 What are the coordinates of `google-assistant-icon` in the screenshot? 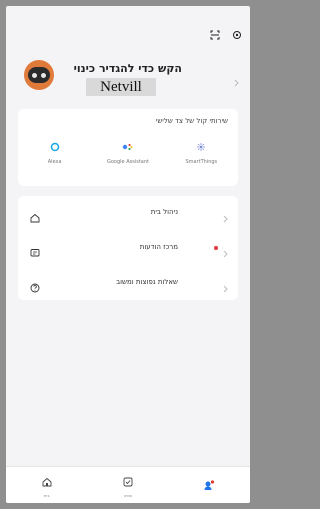 It's located at (128, 147).